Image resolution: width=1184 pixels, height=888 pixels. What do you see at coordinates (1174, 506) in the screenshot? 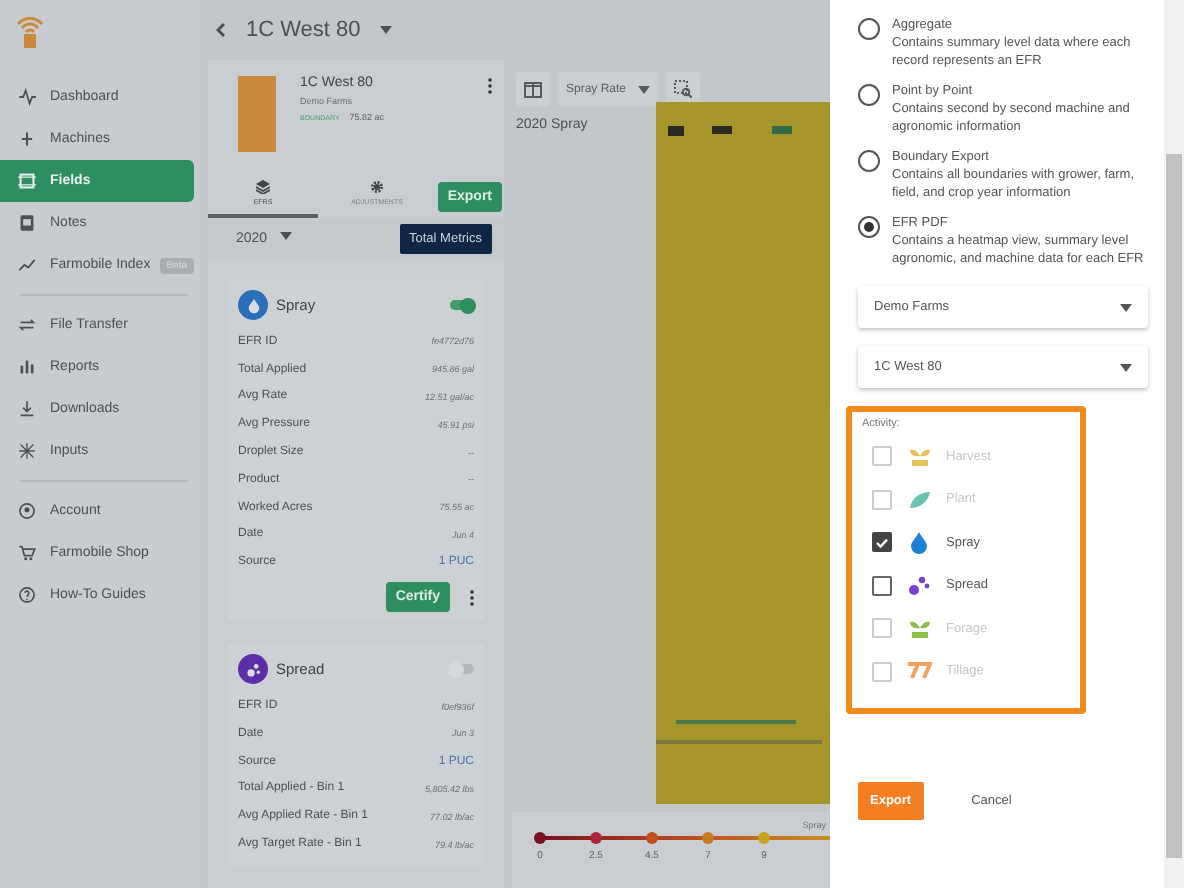
I see `scrollbar-thumb` at bounding box center [1174, 506].